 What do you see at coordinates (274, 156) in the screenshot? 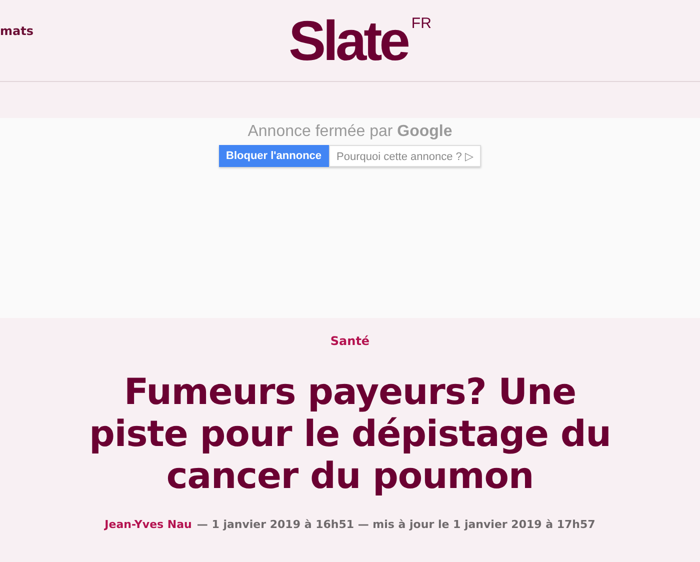
I see `block-ad-button: Bloquer l'annonce` at bounding box center [274, 156].